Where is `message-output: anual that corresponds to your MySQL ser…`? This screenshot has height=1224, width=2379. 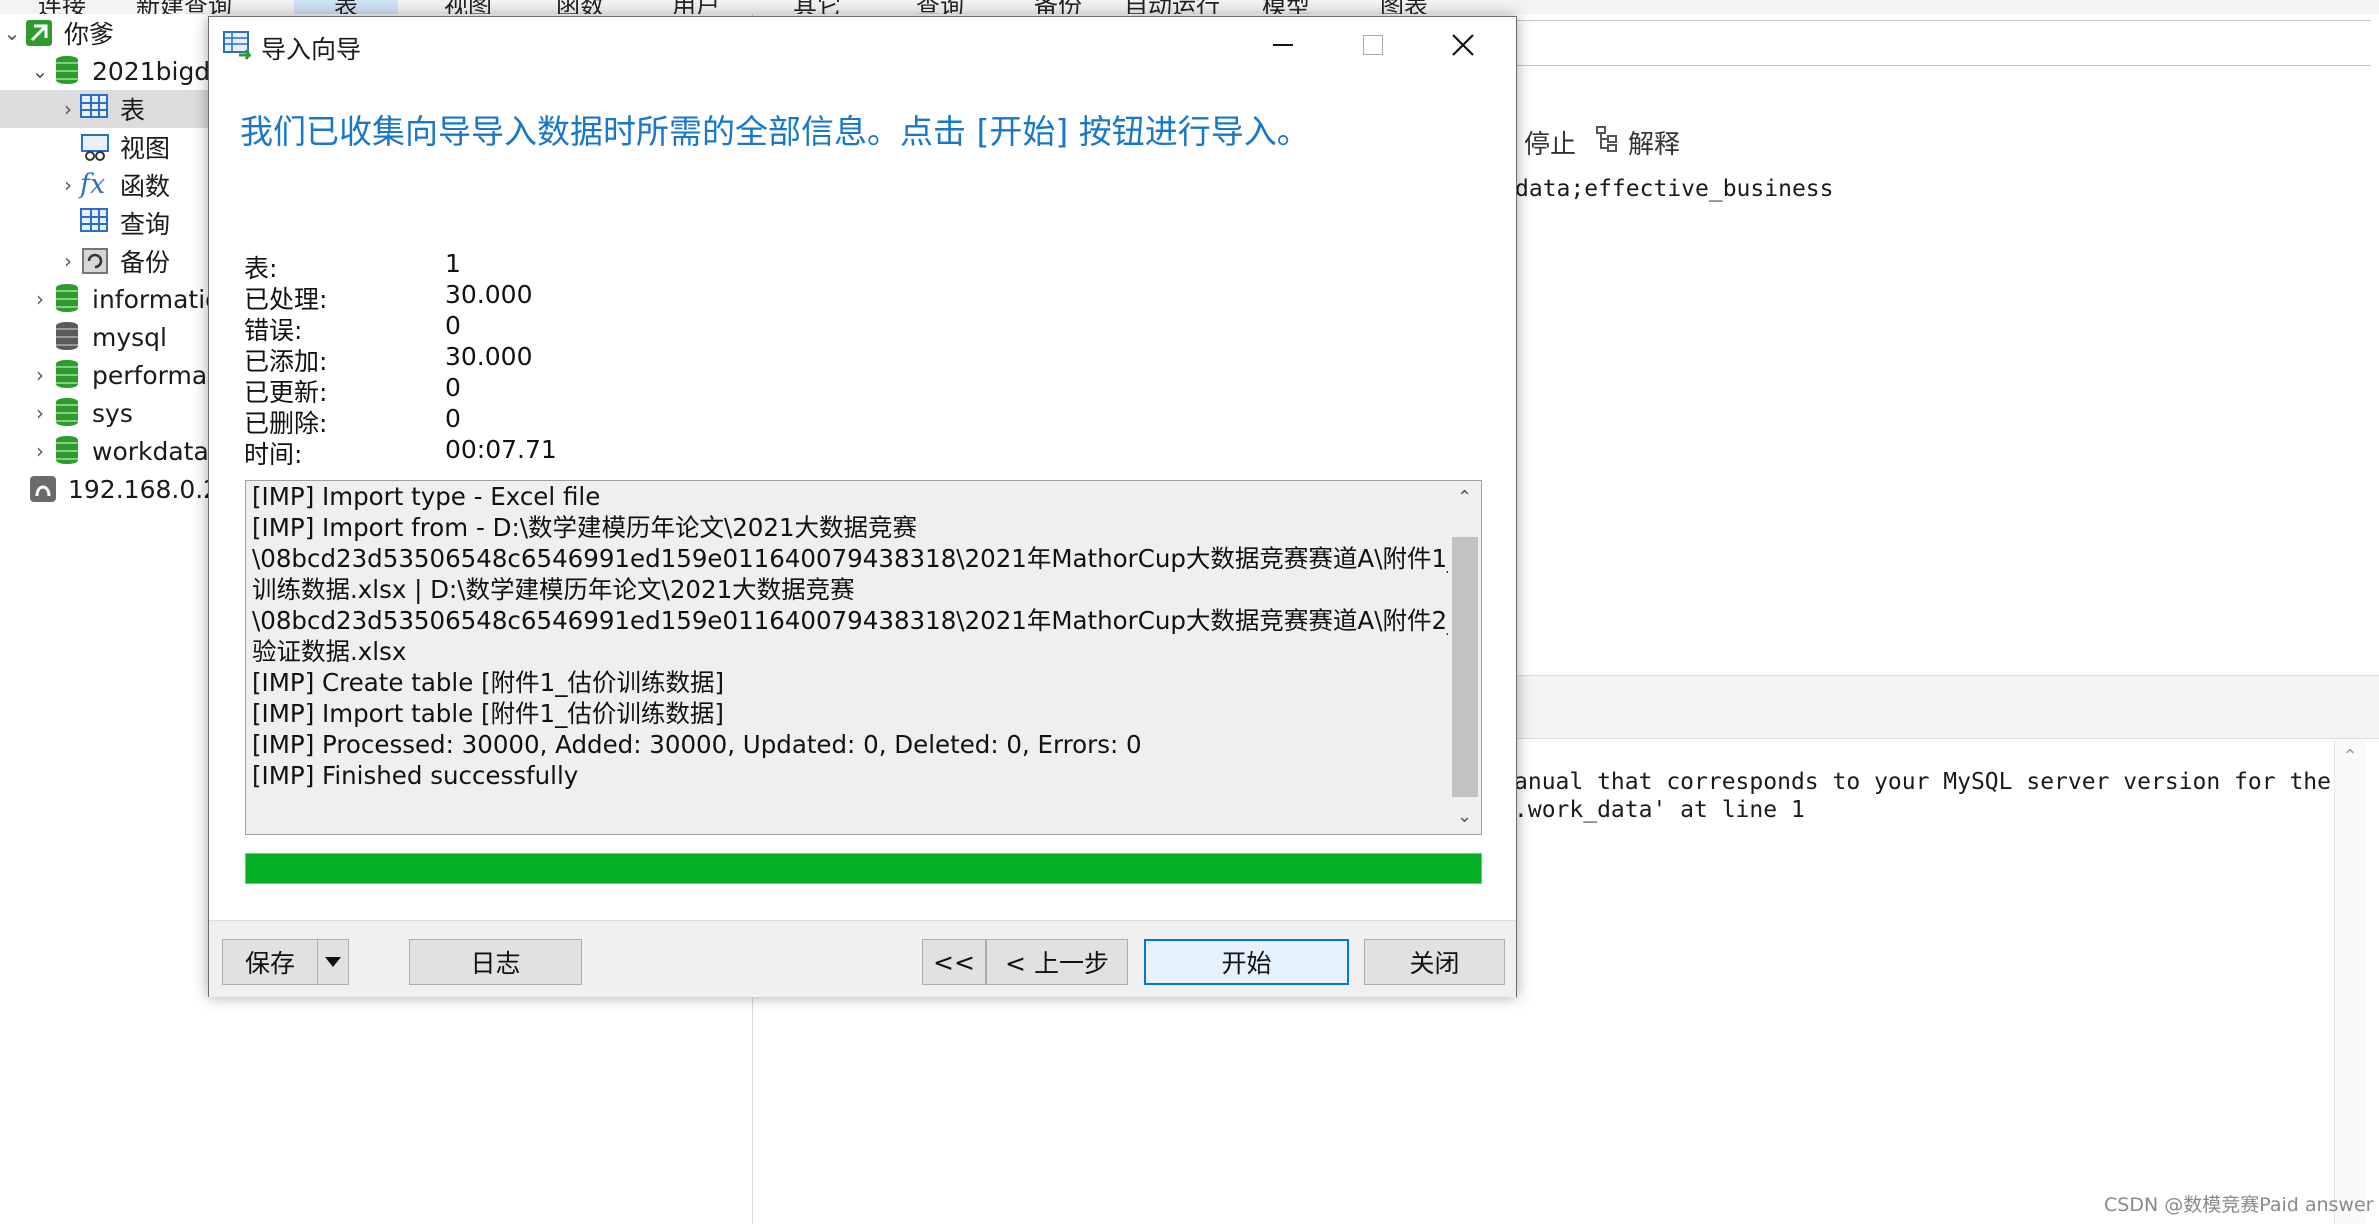
message-output: anual that corresponds to your MySQL ser… is located at coordinates (1939, 982).